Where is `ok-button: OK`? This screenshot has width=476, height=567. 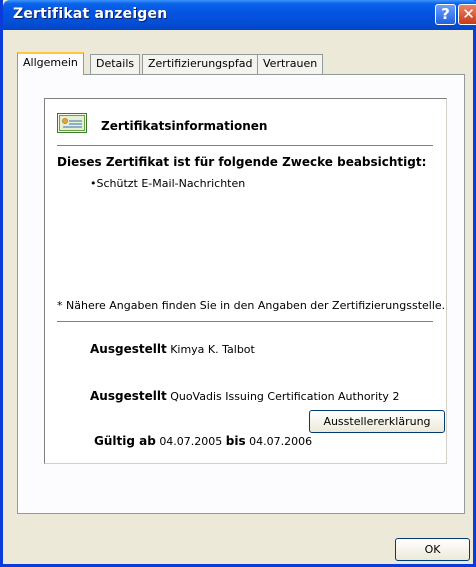
ok-button: OK is located at coordinates (432, 549).